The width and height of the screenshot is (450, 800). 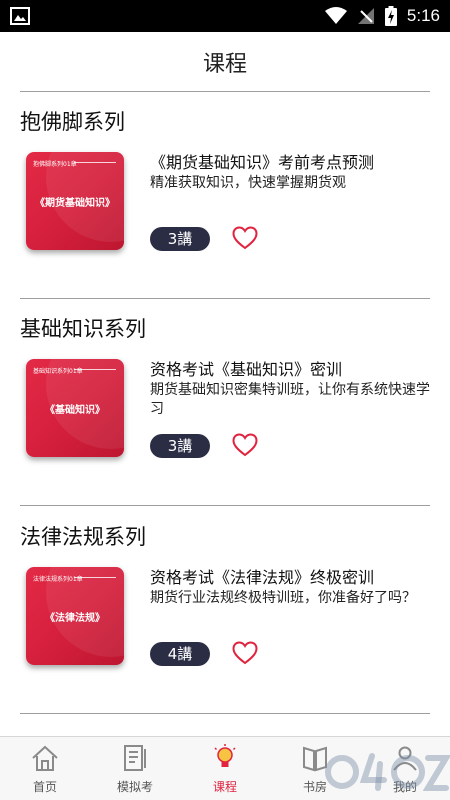 What do you see at coordinates (290, 399) in the screenshot?
I see `course-description: 期货基础知识密集特训班，让你有系统快速学习` at bounding box center [290, 399].